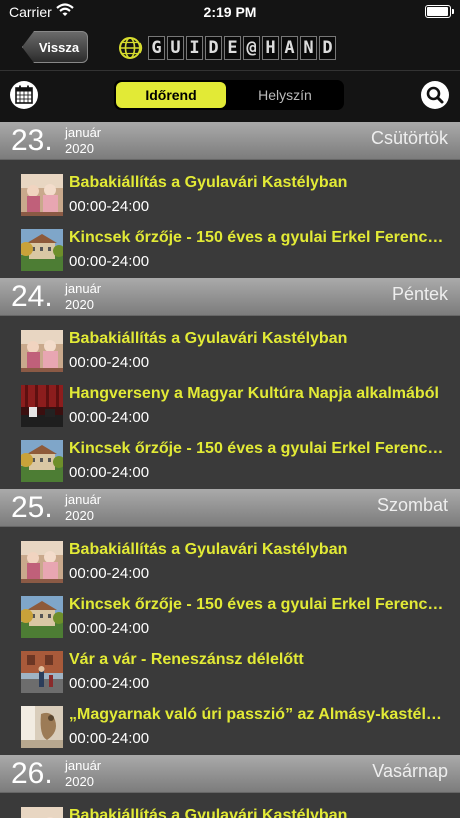  Describe the element at coordinates (230, 508) in the screenshot. I see `day-header: 25. január 2020 Szombat` at that location.